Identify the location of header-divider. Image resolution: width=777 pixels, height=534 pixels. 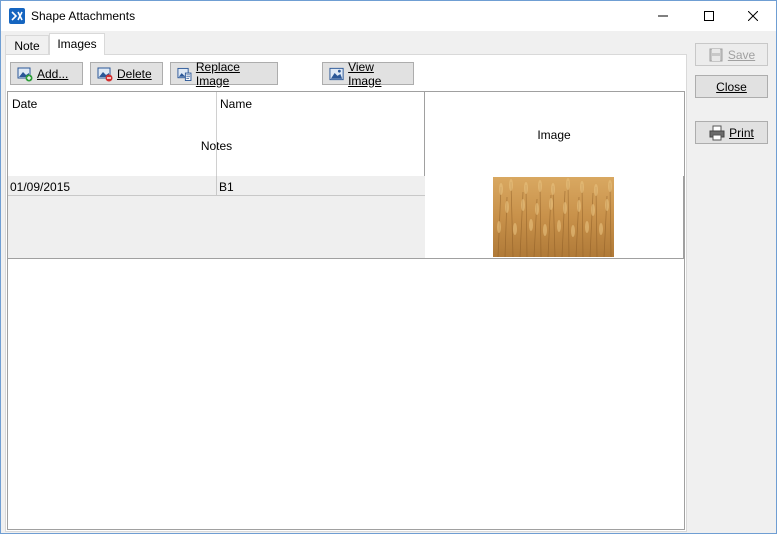
(216, 134).